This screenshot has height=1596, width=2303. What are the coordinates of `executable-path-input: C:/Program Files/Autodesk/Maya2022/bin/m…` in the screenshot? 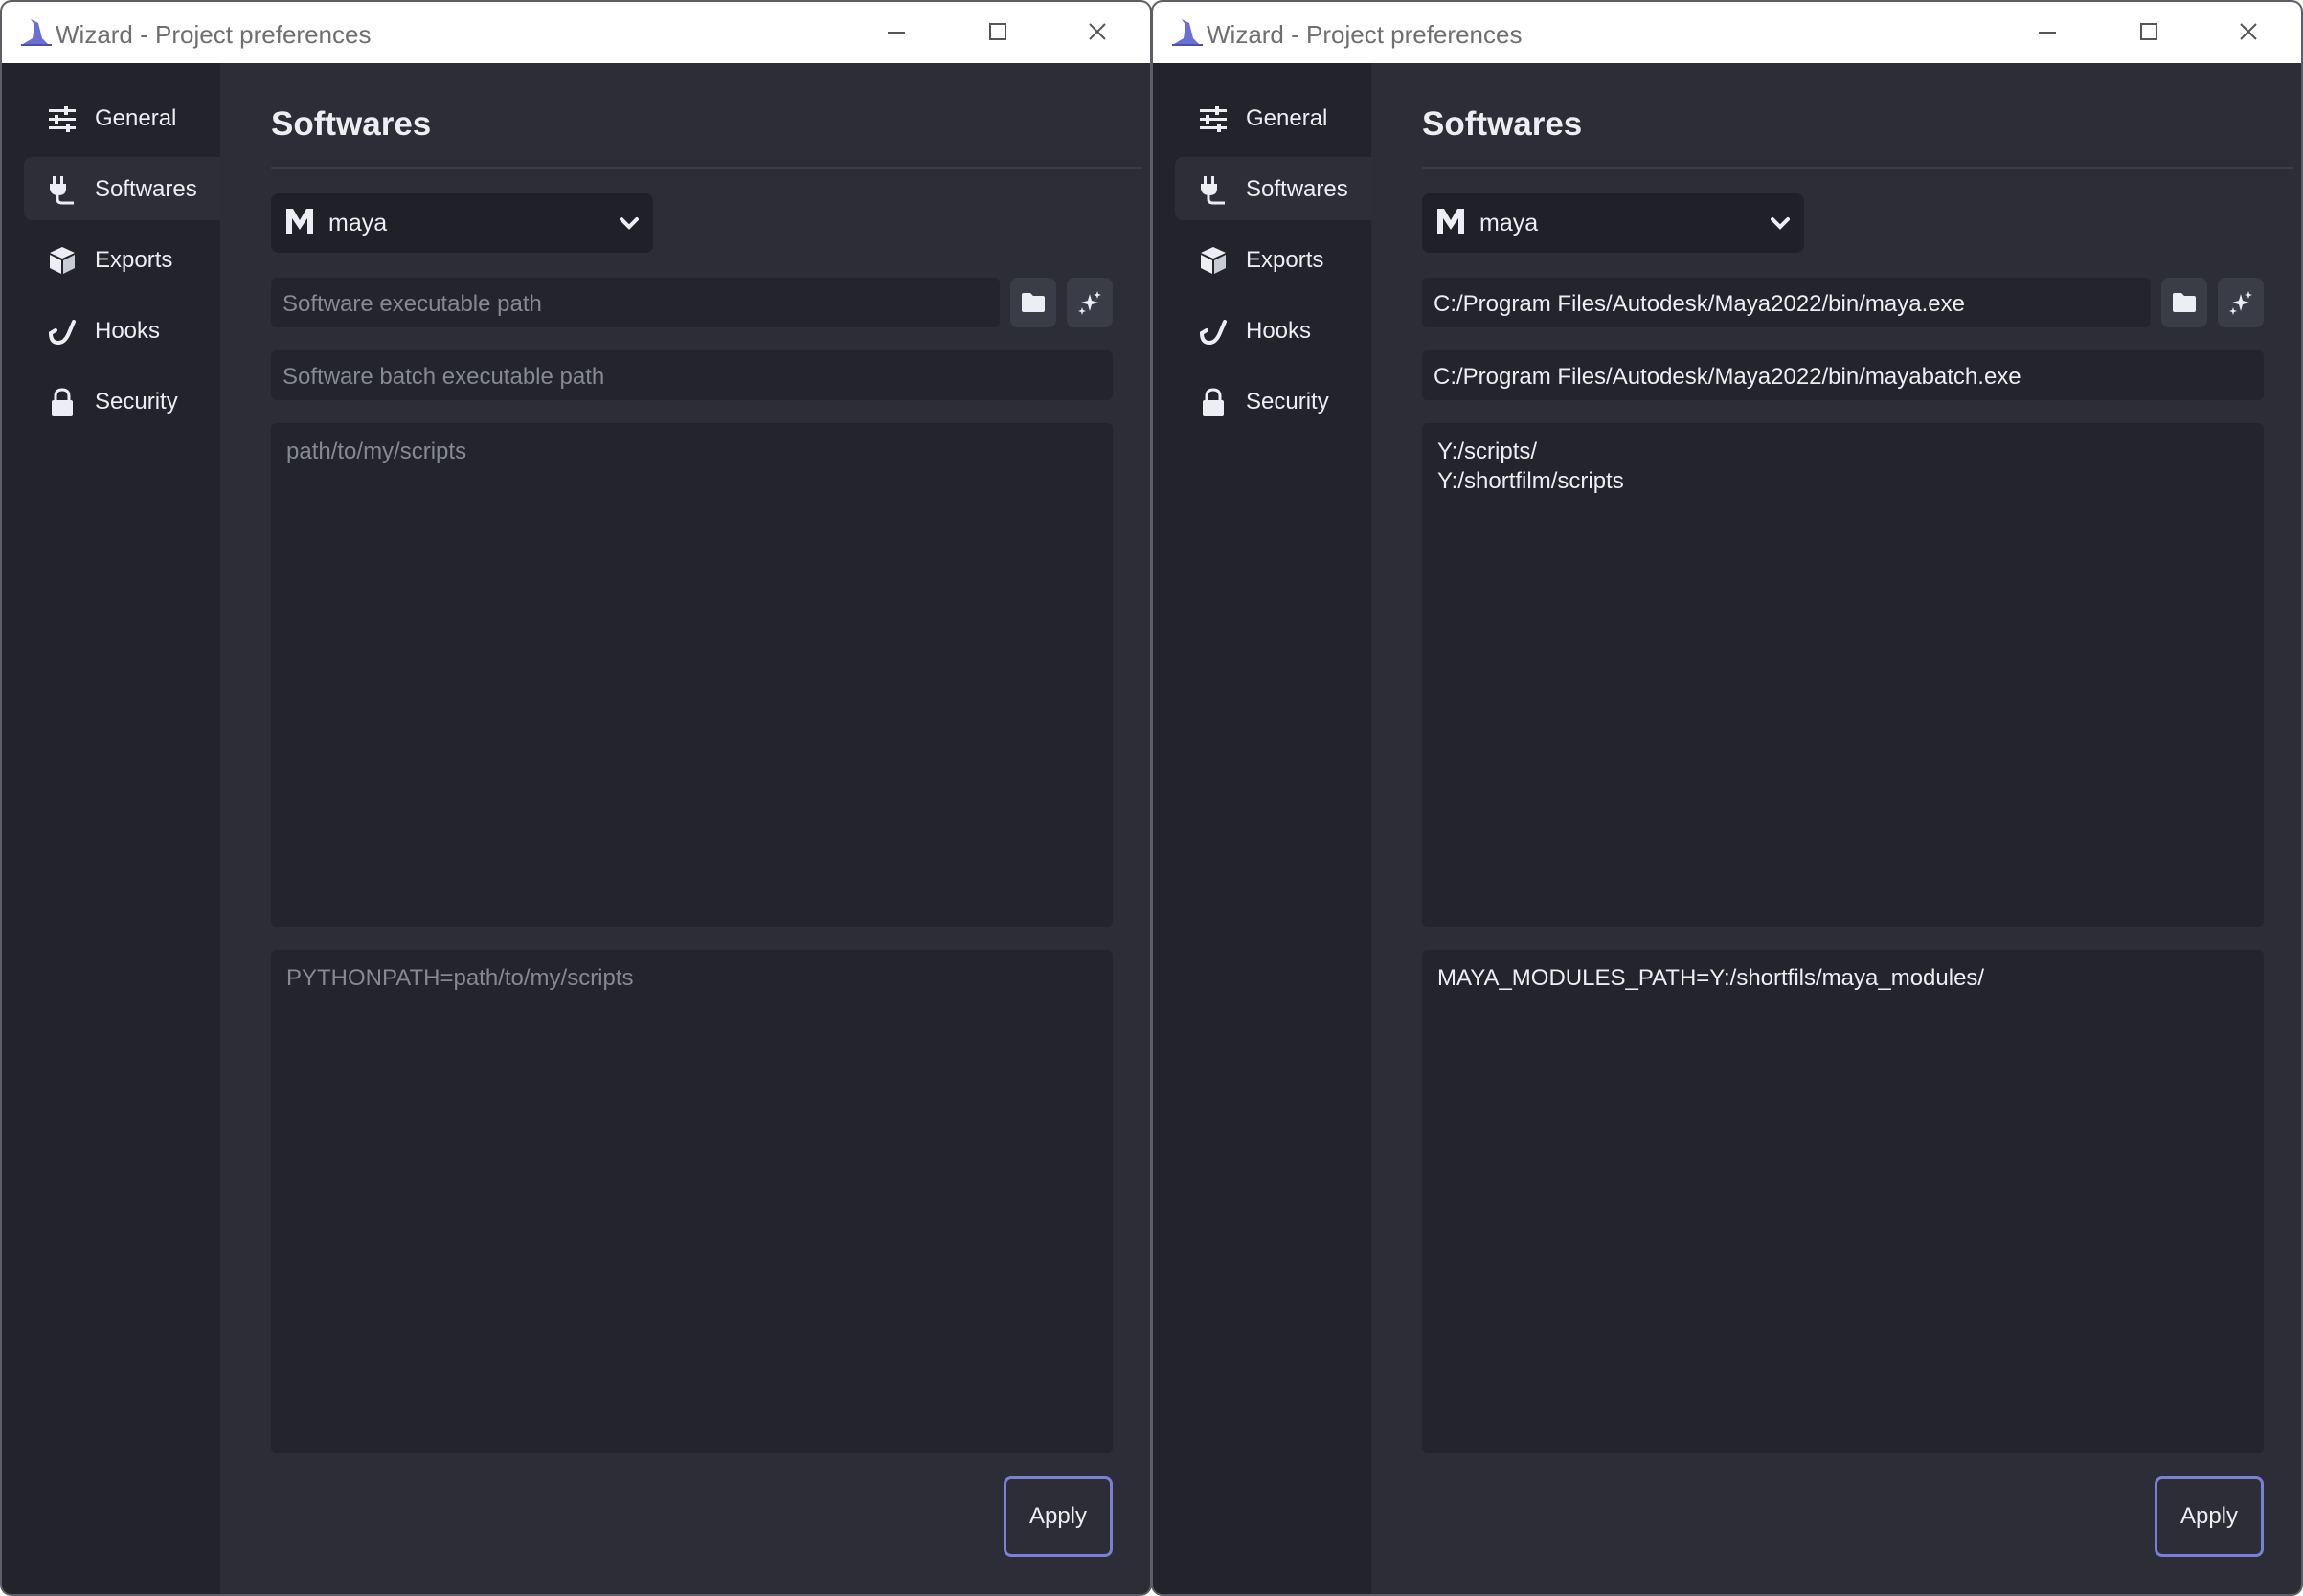 It's located at (1787, 302).